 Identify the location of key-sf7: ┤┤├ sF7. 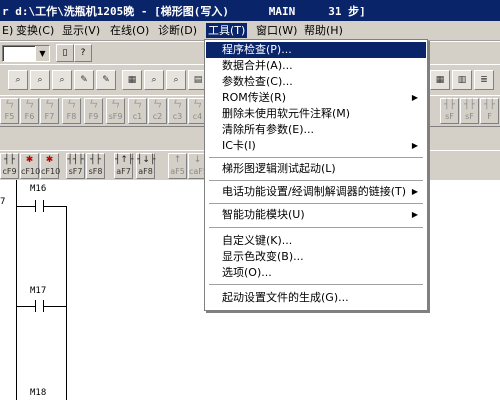
(75, 166).